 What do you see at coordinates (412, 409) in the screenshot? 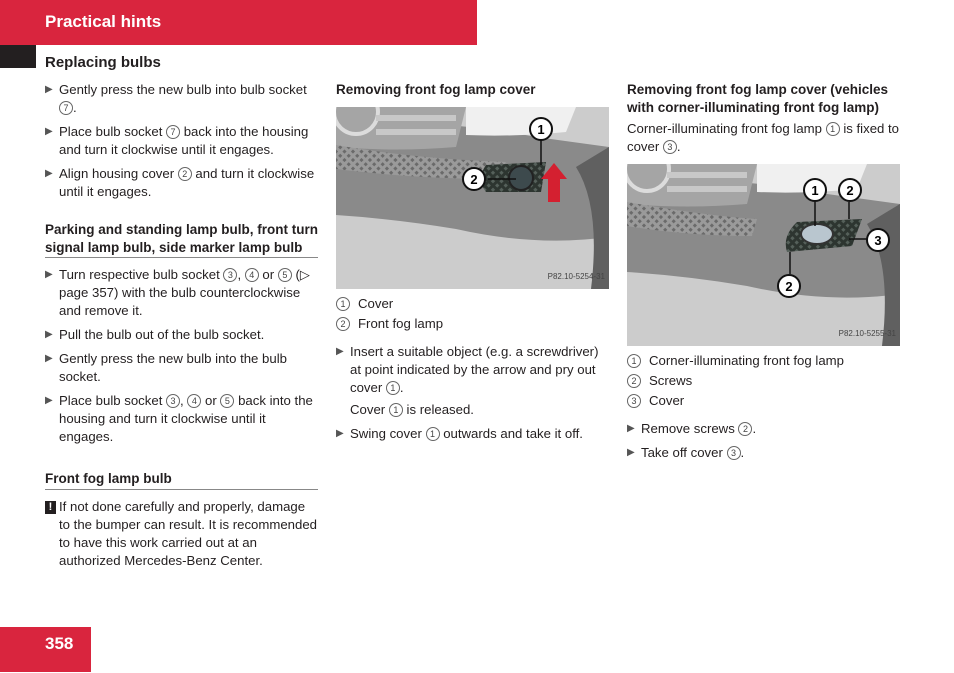
I see `result-text: Cover 1 is released.` at bounding box center [412, 409].